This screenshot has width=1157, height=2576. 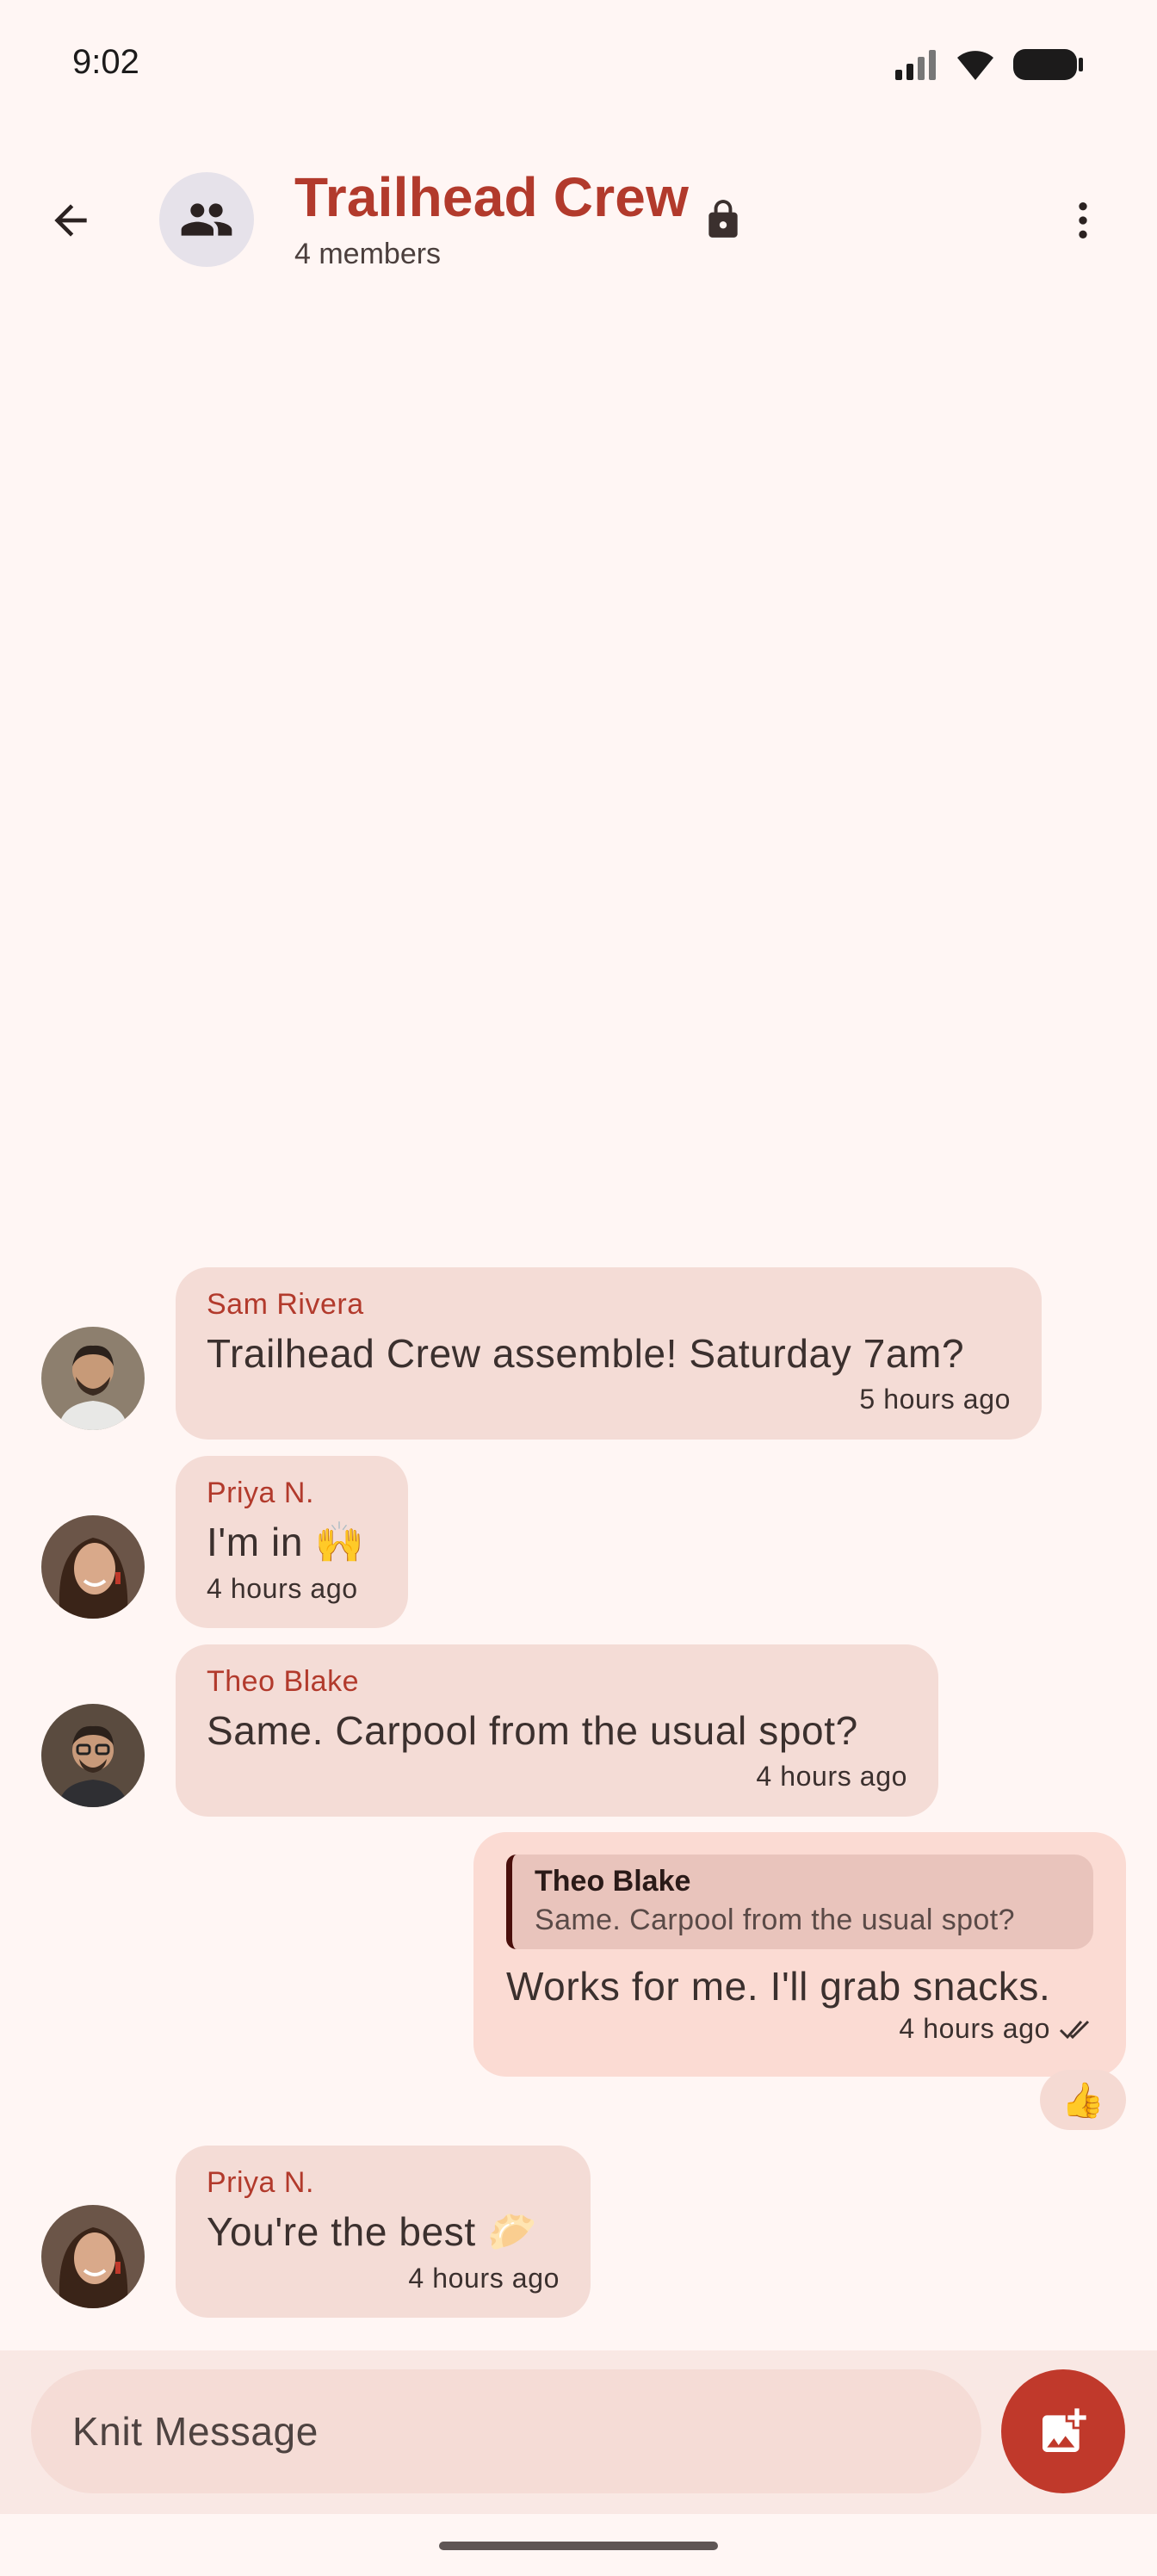 I want to click on message-text: Trailhead Crew assemble! Saturday 7am?, so click(x=586, y=1353).